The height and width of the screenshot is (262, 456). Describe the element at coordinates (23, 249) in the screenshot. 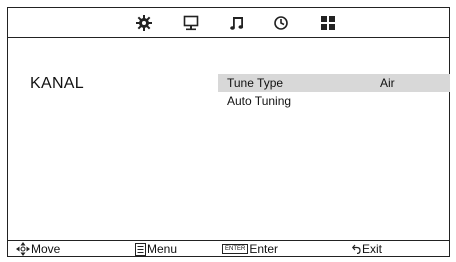

I see `move-arrows-icon` at that location.